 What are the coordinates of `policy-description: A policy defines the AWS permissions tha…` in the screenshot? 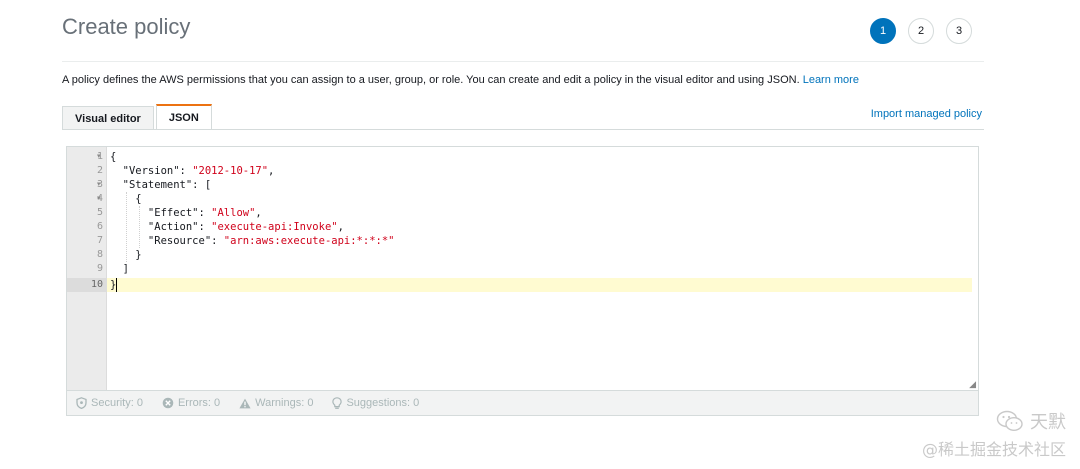 It's located at (460, 80).